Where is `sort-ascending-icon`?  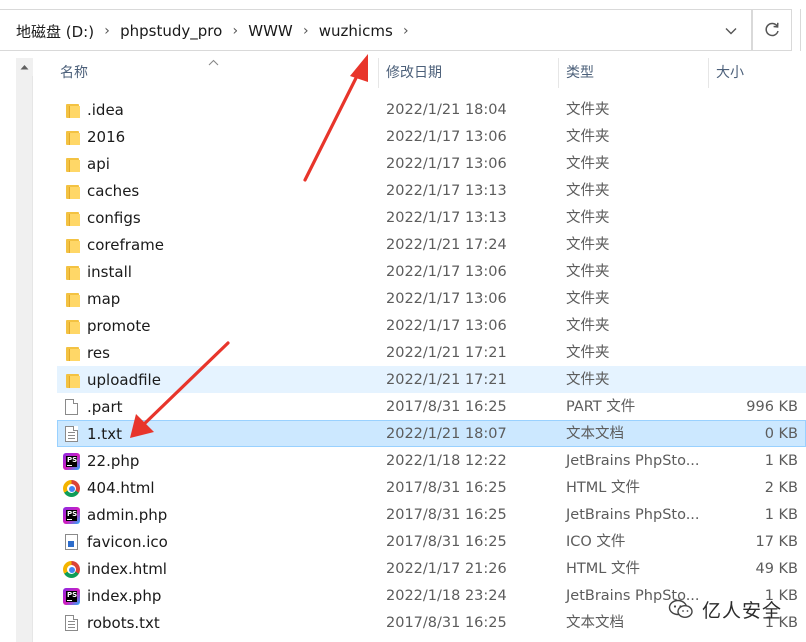 sort-ascending-icon is located at coordinates (213, 62).